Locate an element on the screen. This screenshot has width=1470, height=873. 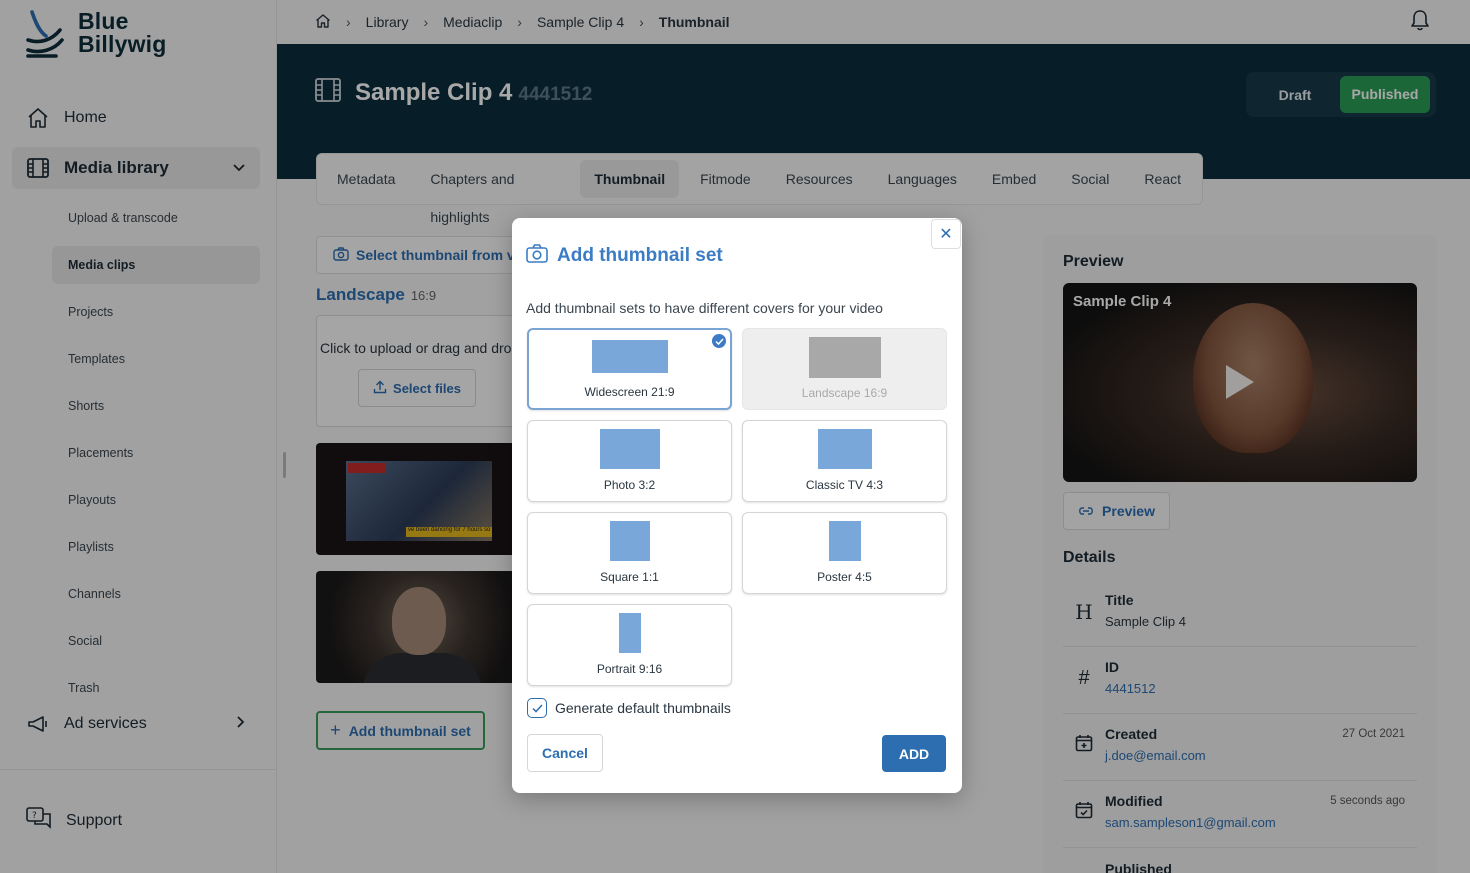
close-icon: ✕ is located at coordinates (946, 234).